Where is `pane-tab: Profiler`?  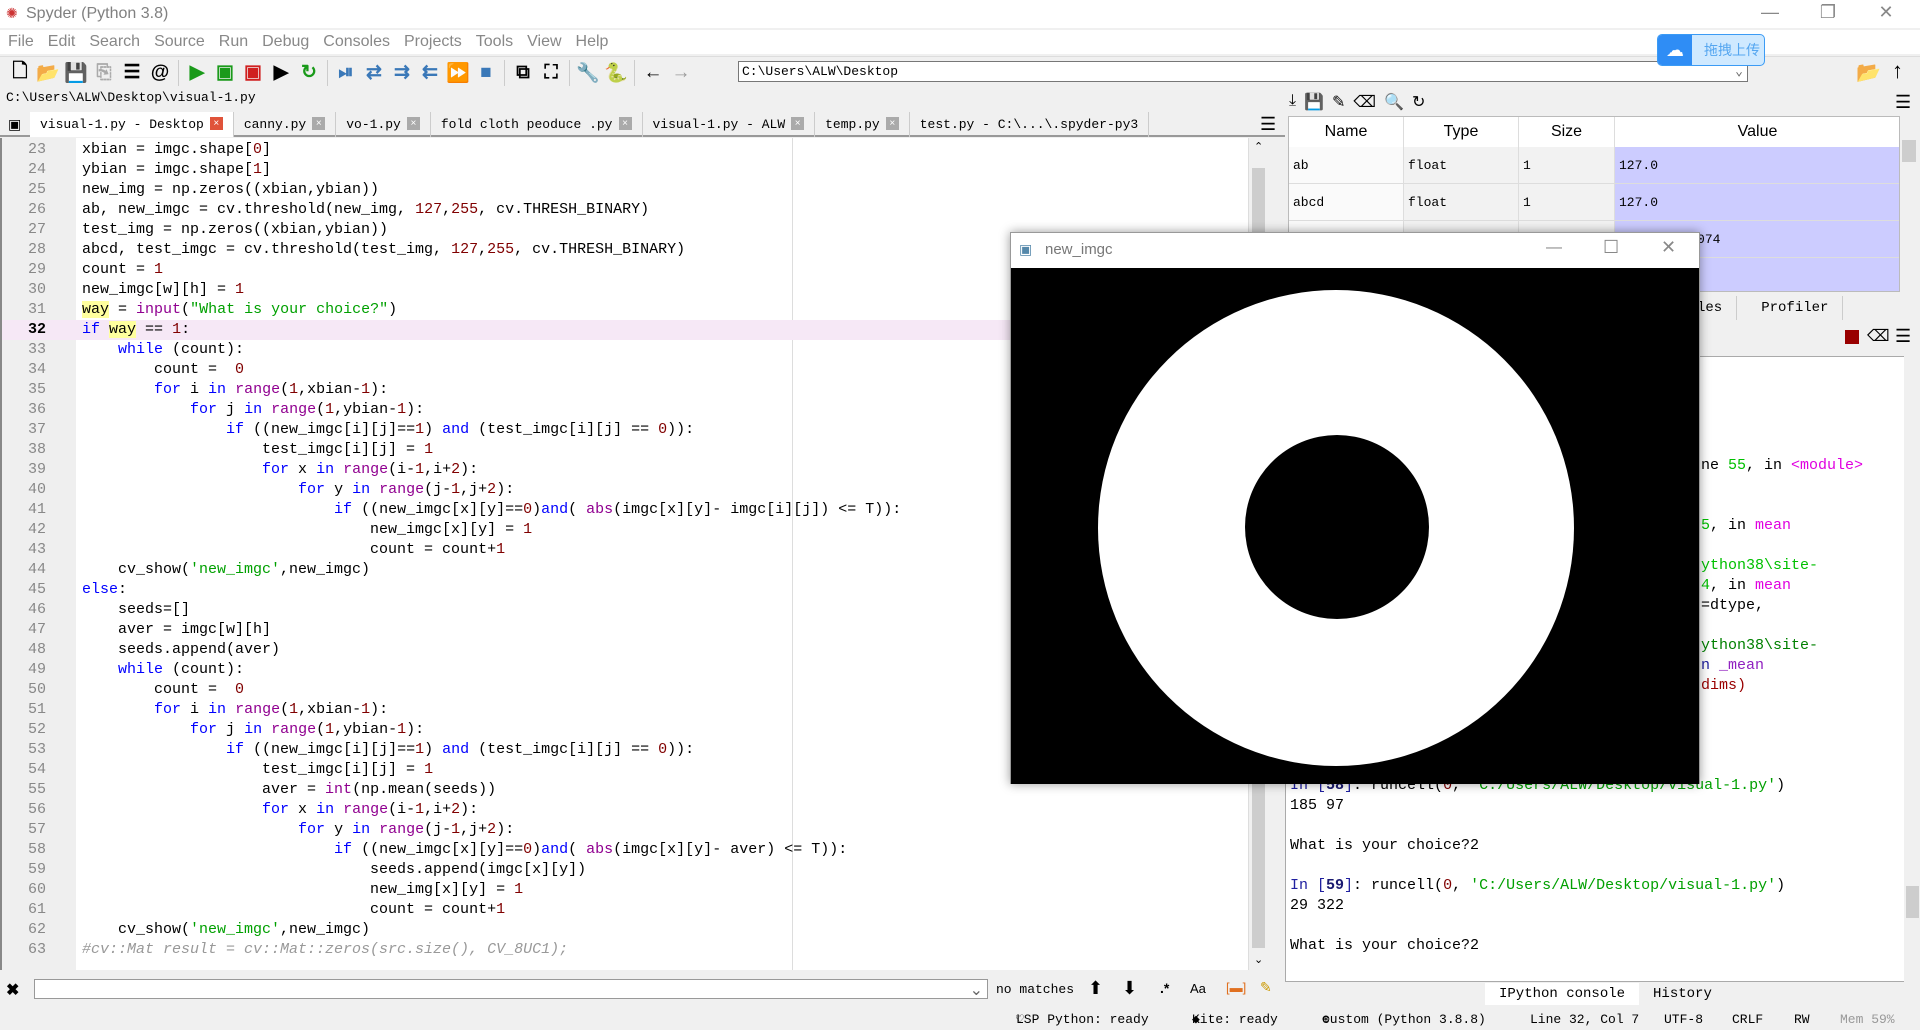
pane-tab: Profiler is located at coordinates (1790, 308).